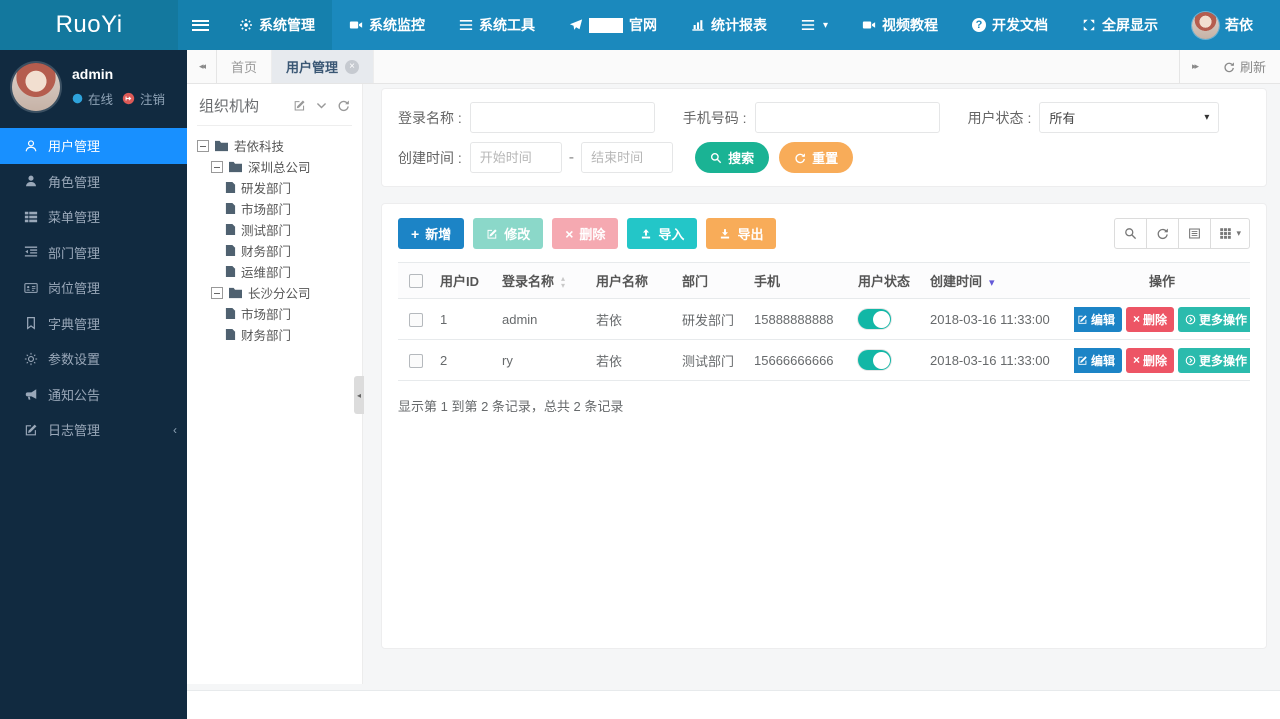 Image resolution: width=1280 pixels, height=719 pixels. I want to click on nav-item-more-dropdown: ▾, so click(814, 25).